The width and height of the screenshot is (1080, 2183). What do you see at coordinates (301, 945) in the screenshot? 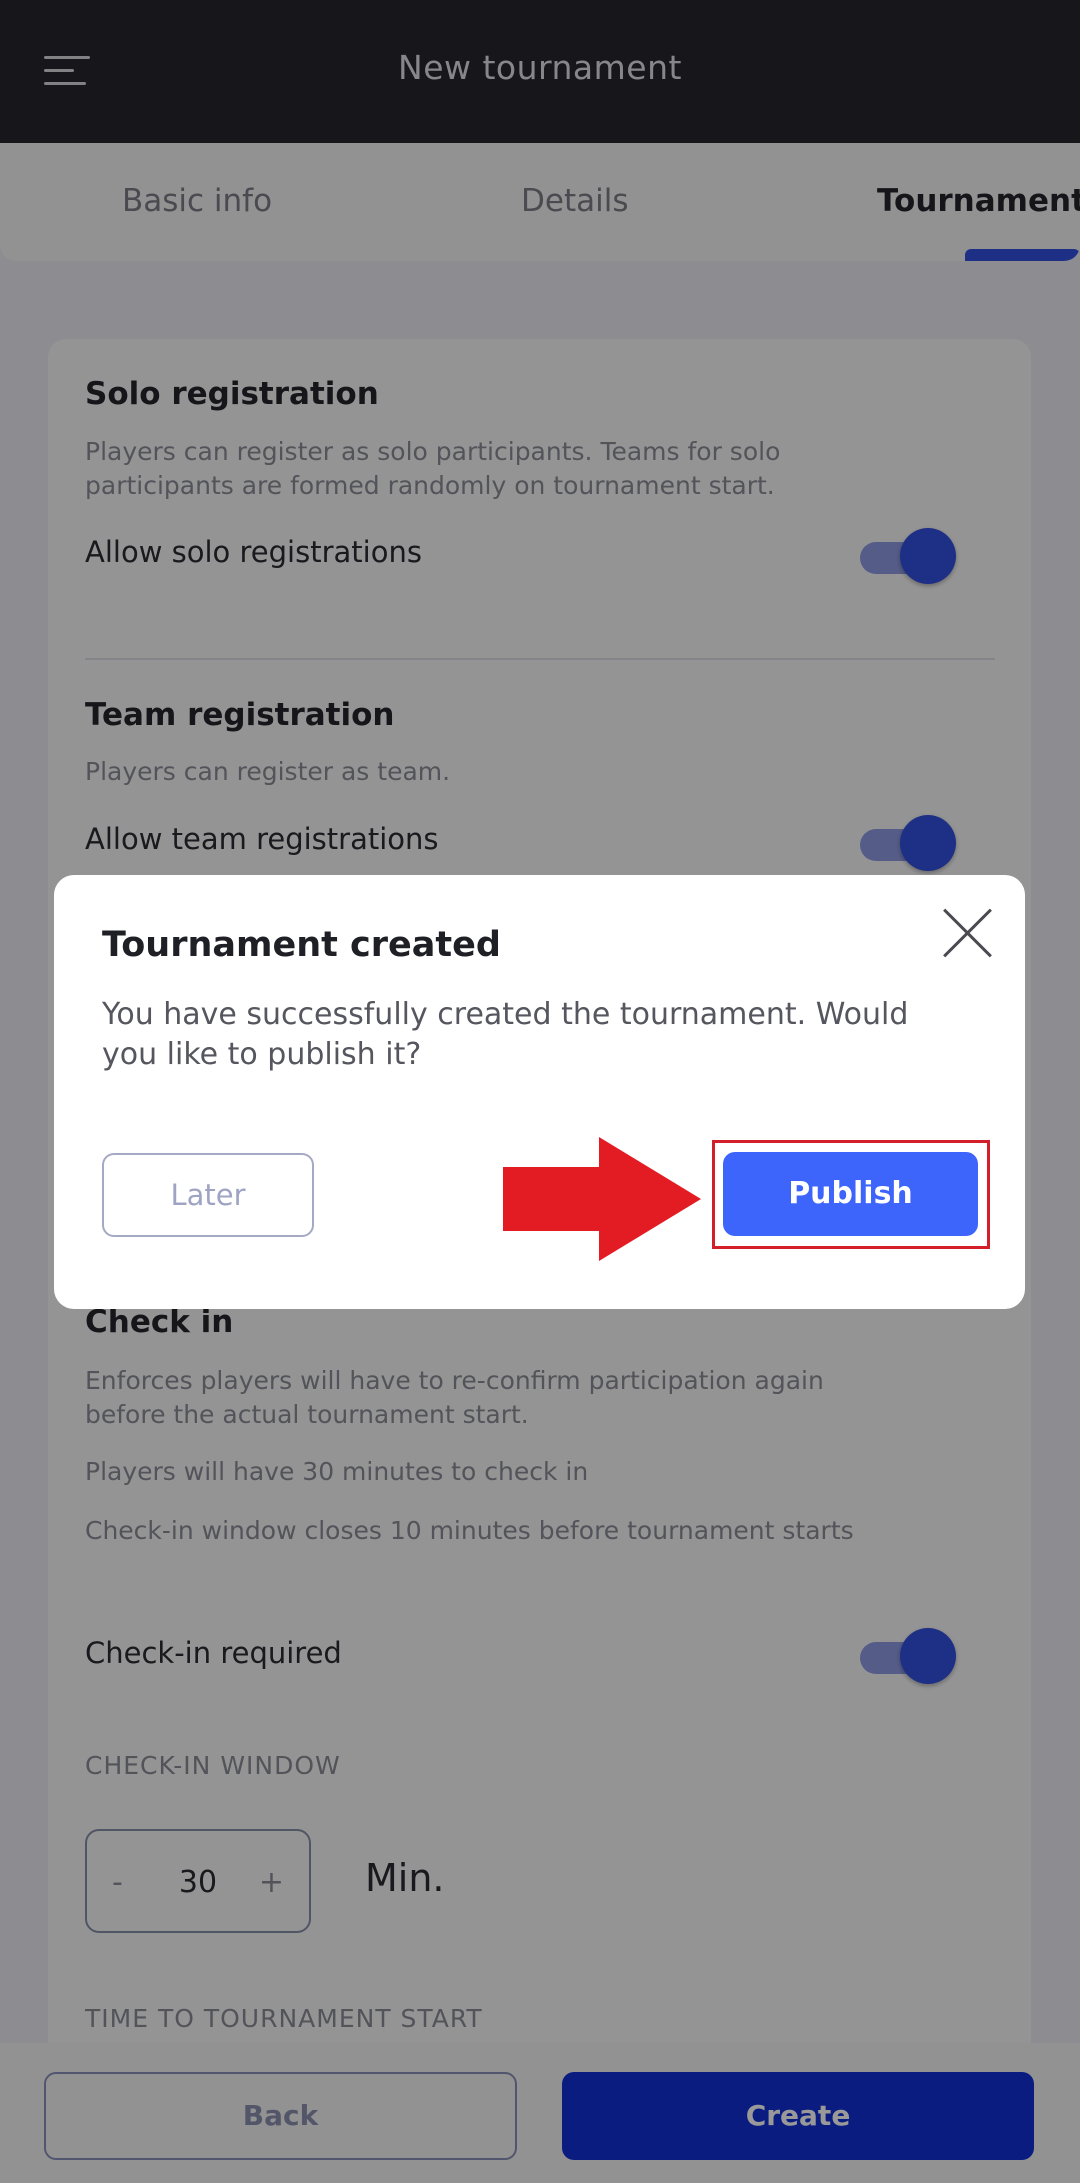
I see `dialog-title: Tournament created` at bounding box center [301, 945].